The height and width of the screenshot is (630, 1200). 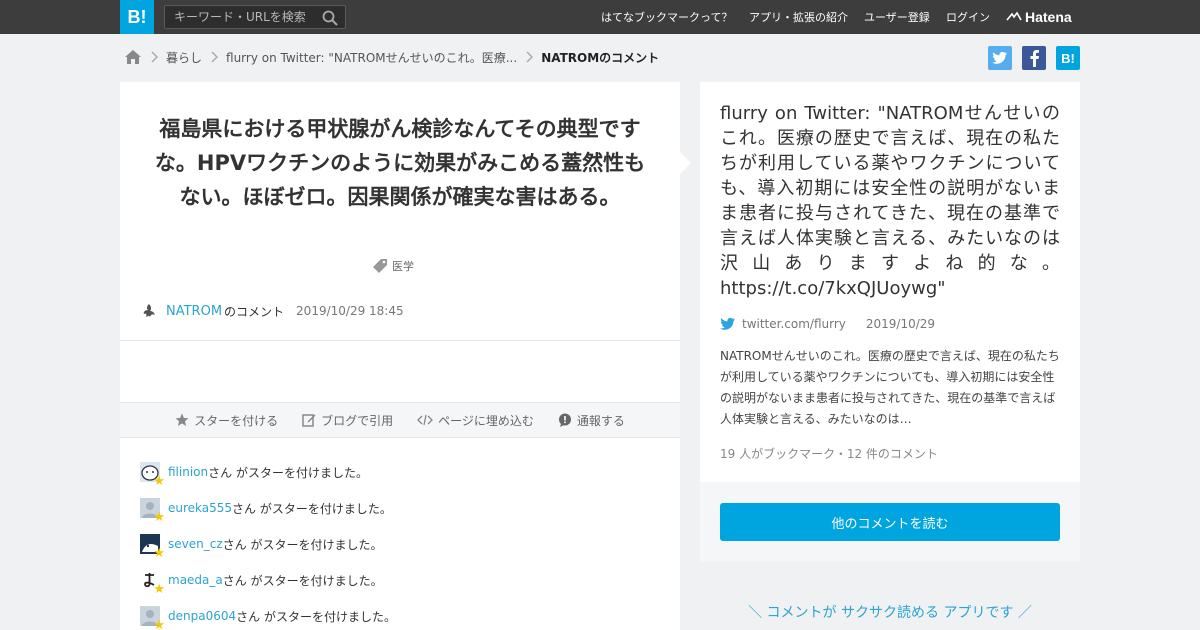 I want to click on add-star-button: スターを付ける, so click(x=226, y=420).